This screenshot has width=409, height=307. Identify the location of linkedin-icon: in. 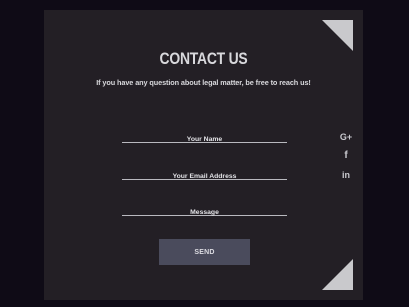
(346, 174).